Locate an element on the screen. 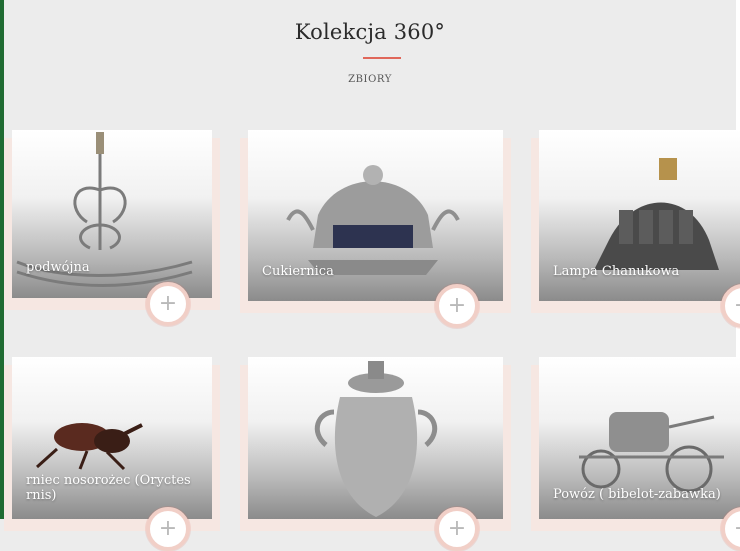 This screenshot has height=551, width=740. collection-card-urn: + is located at coordinates (375, 454).